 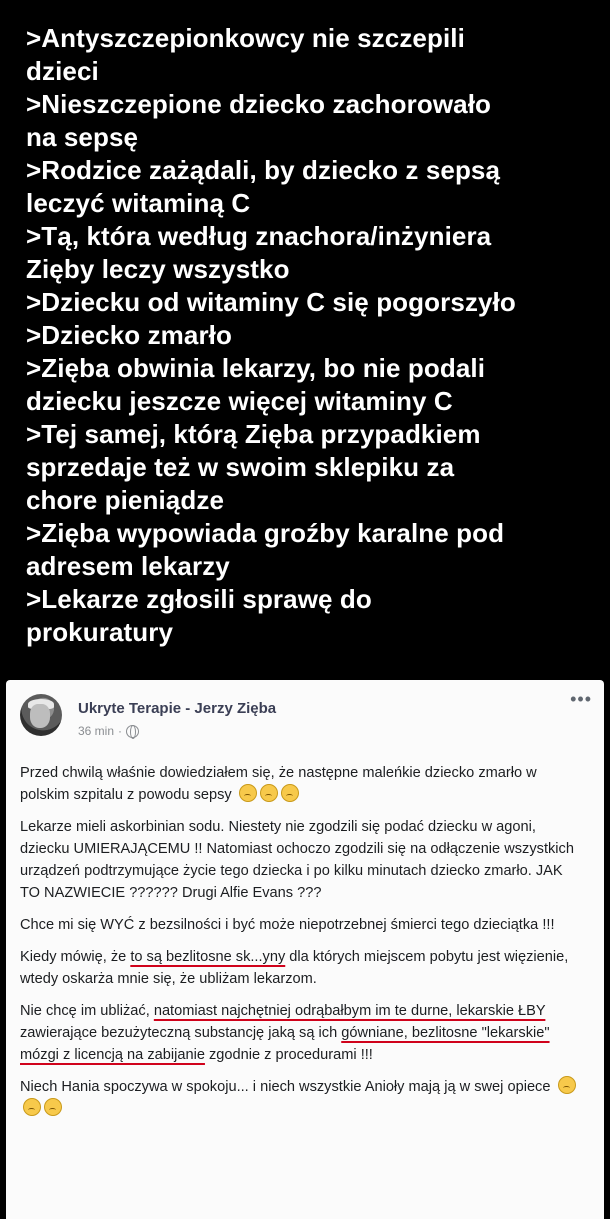 What do you see at coordinates (75, 957) in the screenshot?
I see `paragraph-text: Kiedy mówię, że` at bounding box center [75, 957].